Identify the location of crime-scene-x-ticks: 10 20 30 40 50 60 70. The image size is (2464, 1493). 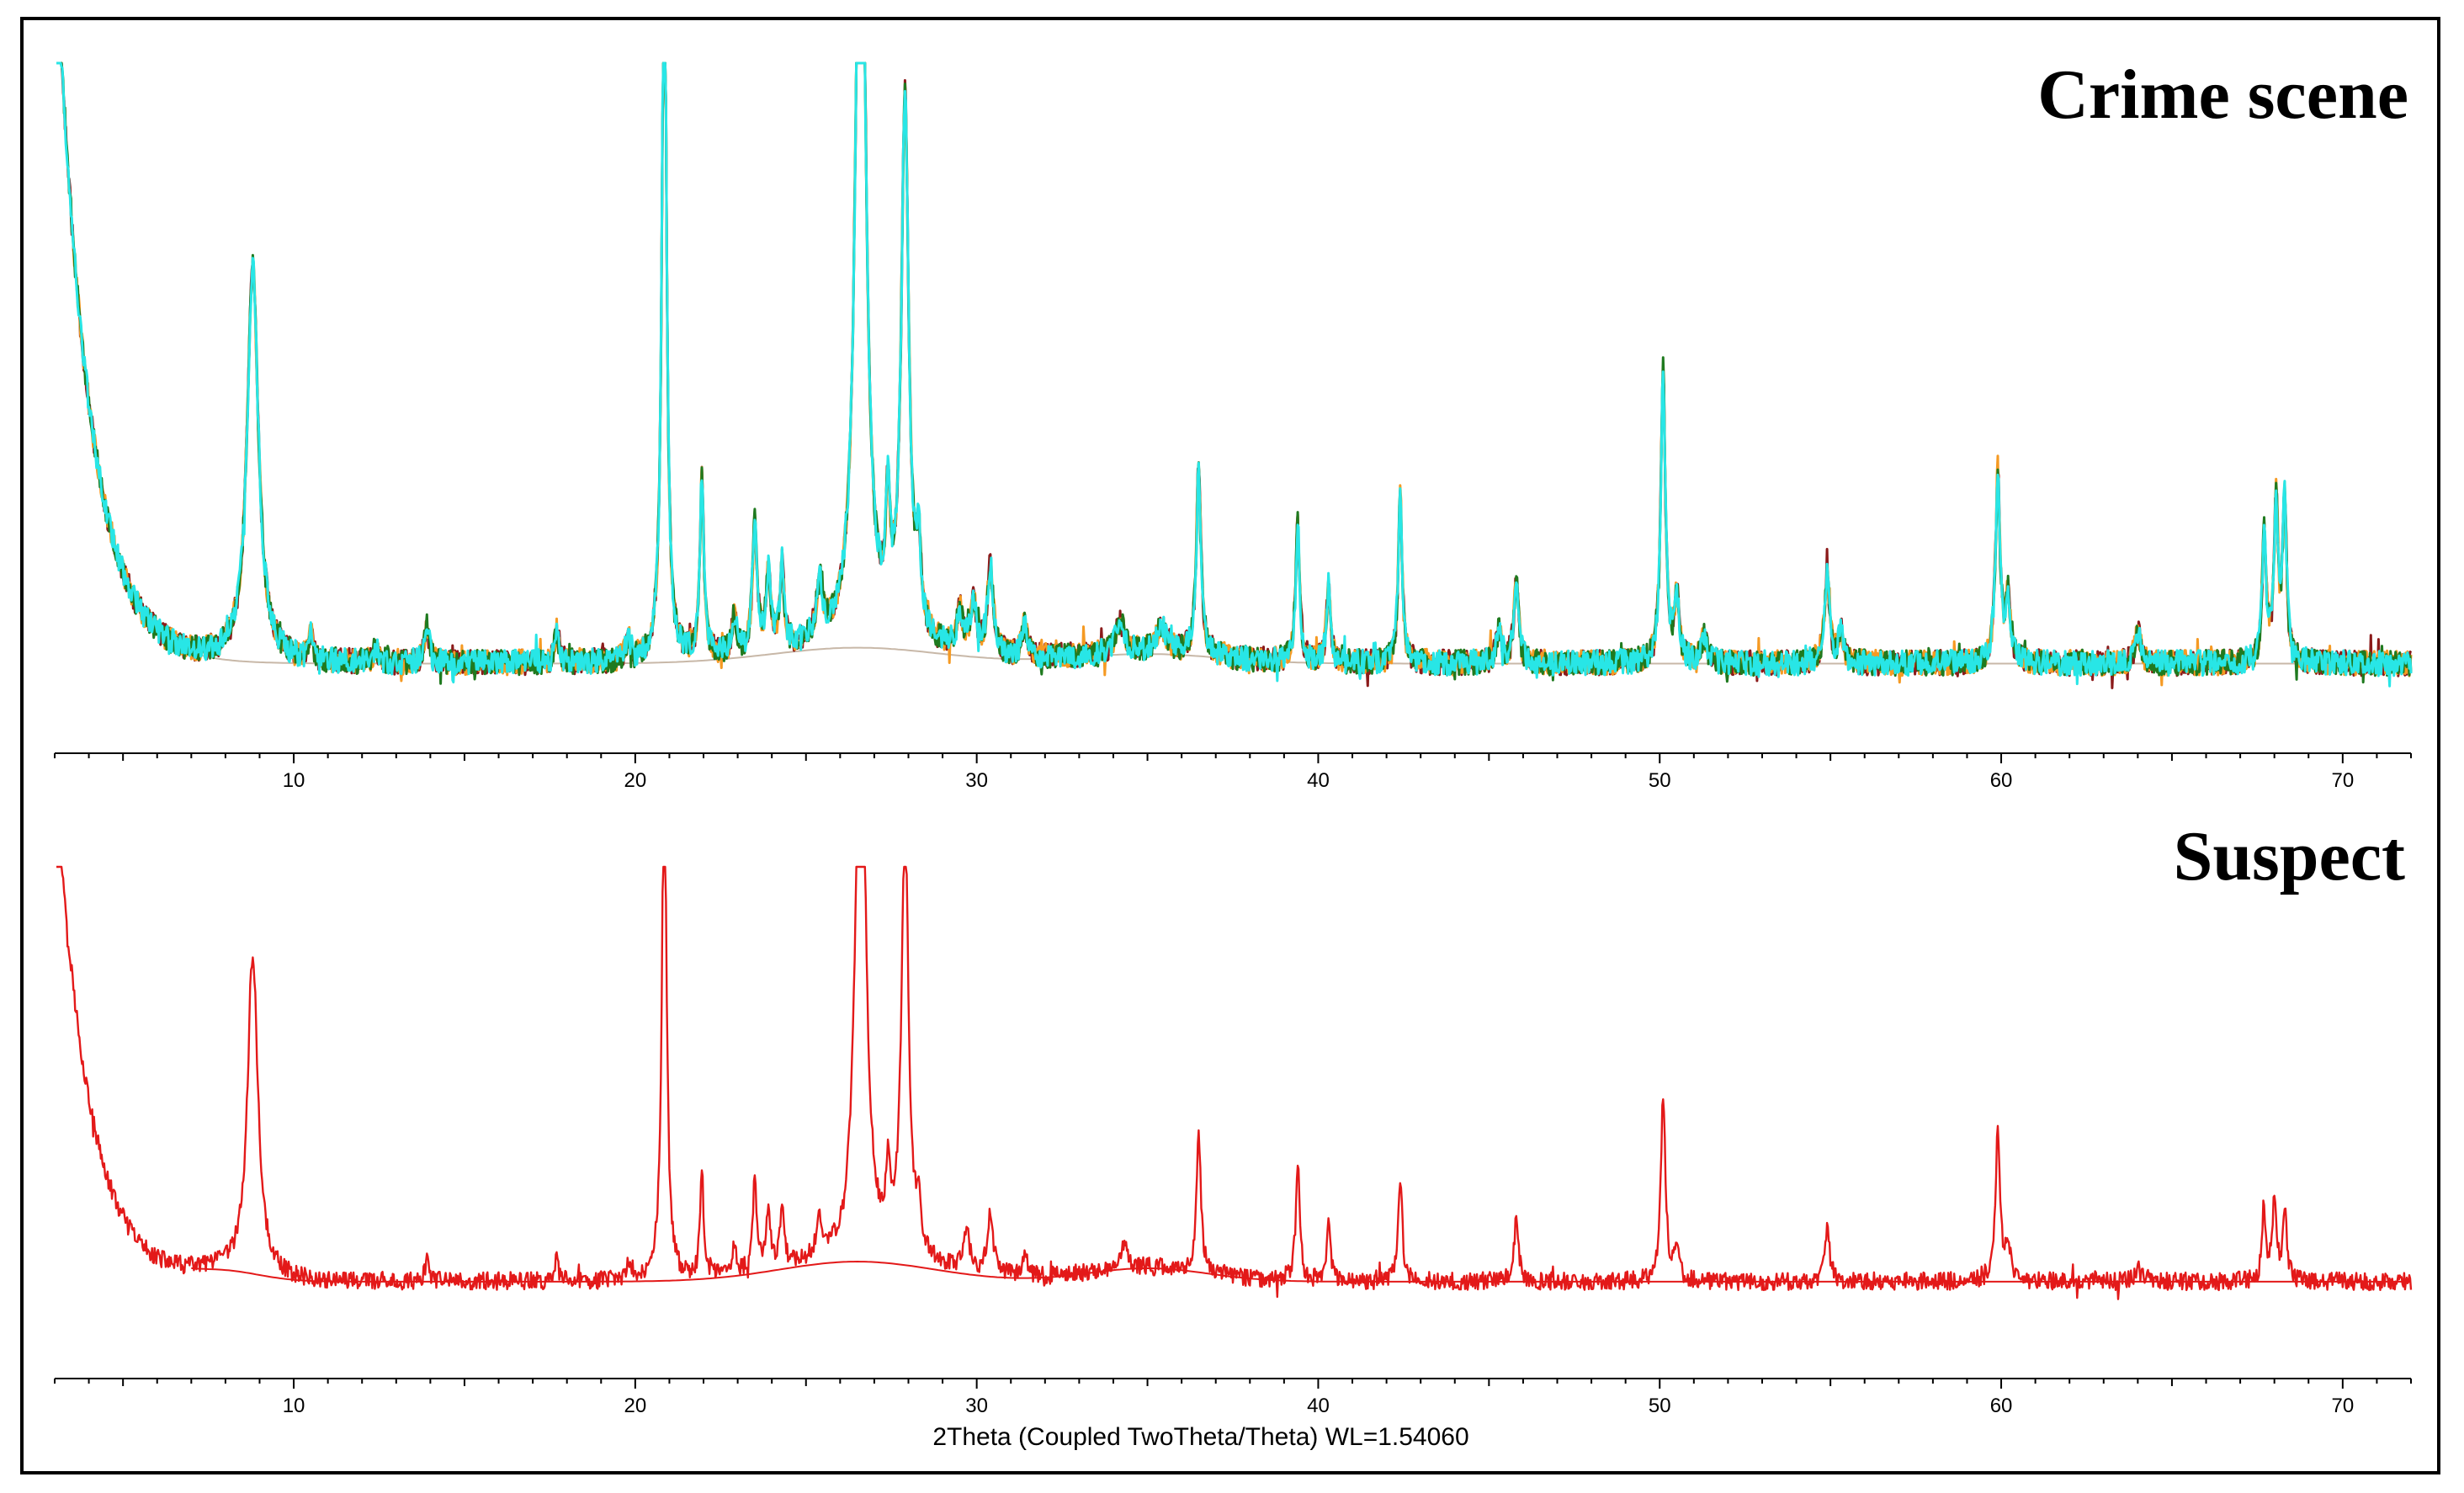
(1233, 772).